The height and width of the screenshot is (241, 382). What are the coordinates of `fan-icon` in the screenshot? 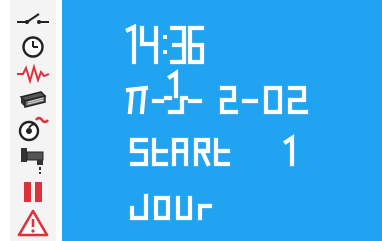 It's located at (33, 129).